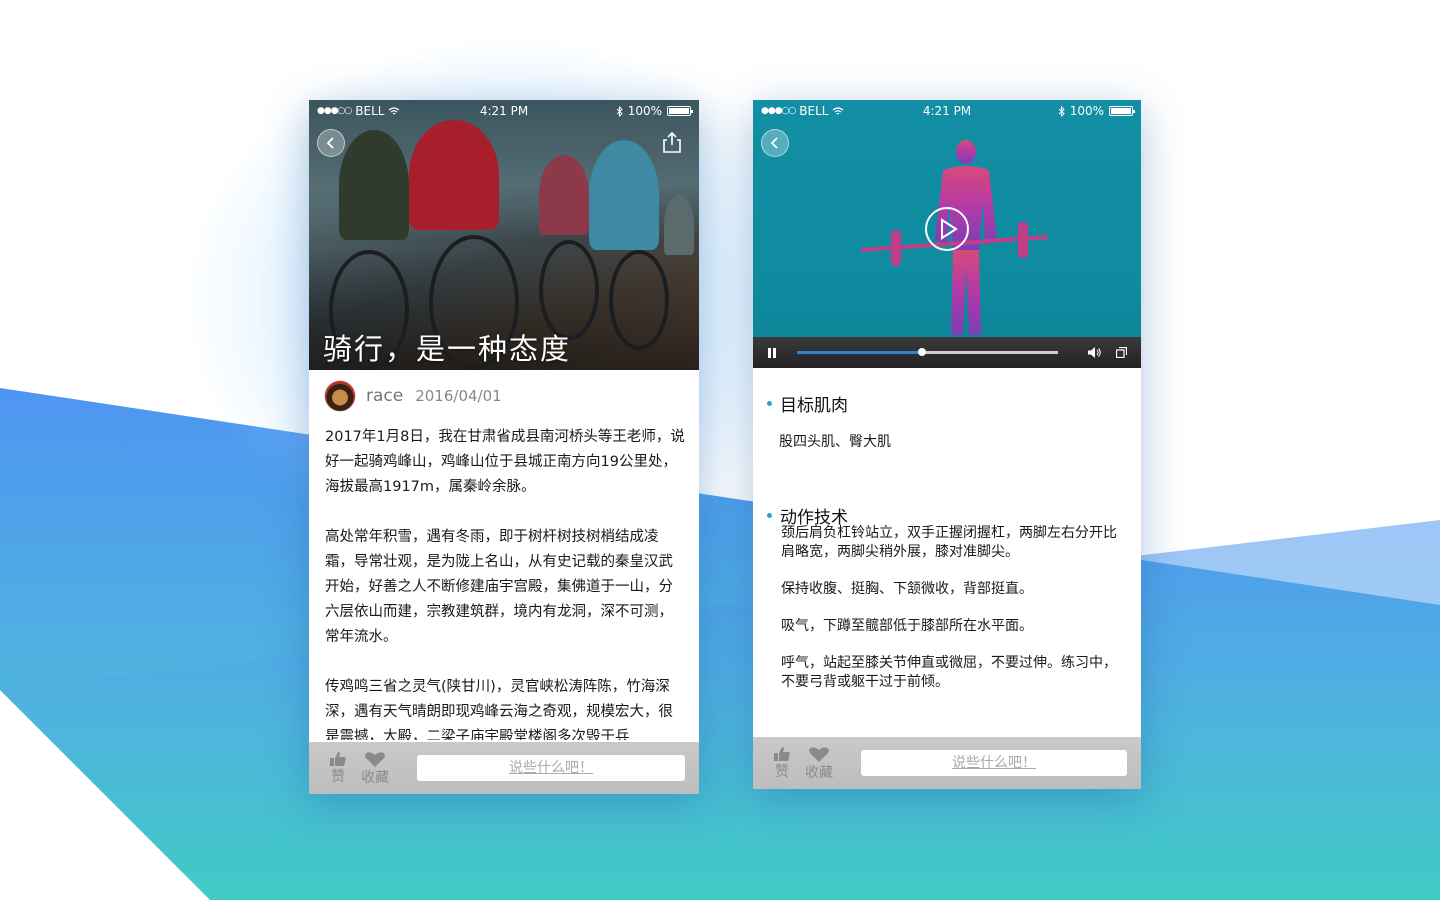 The image size is (1440, 900). What do you see at coordinates (907, 589) in the screenshot?
I see `technique-step: 保持收腹、挺胸、下颔微收，背部挺直。` at bounding box center [907, 589].